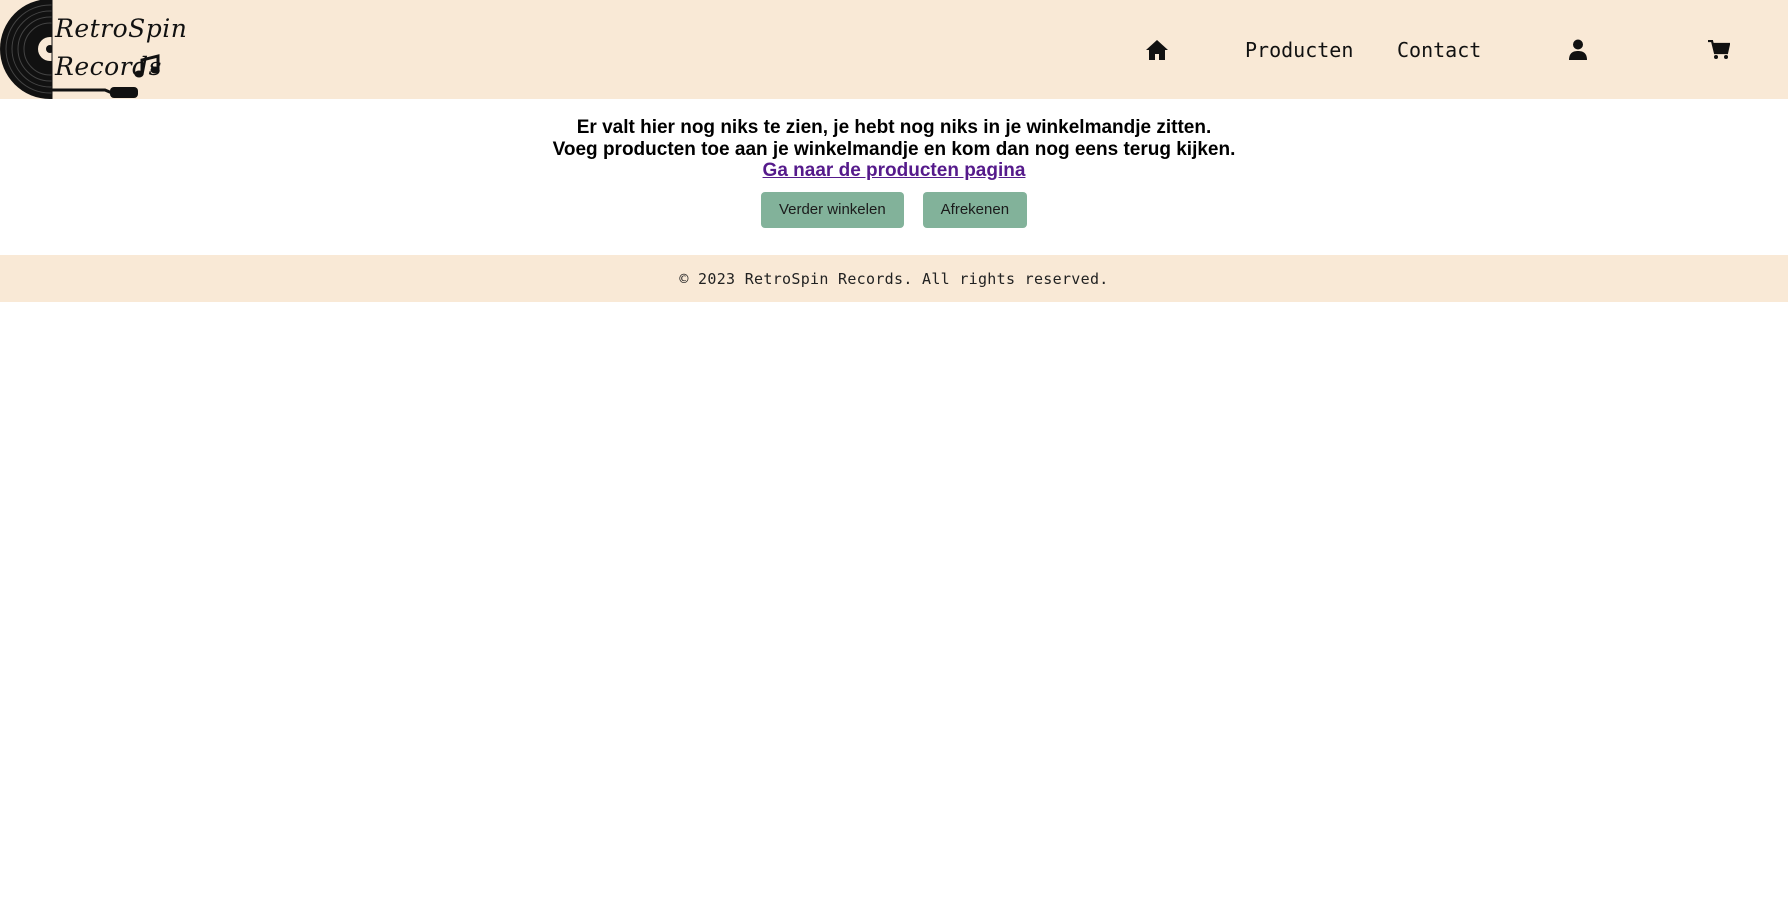 This screenshot has height=903, width=1788. I want to click on nav-products-link: Producten, so click(1299, 49).